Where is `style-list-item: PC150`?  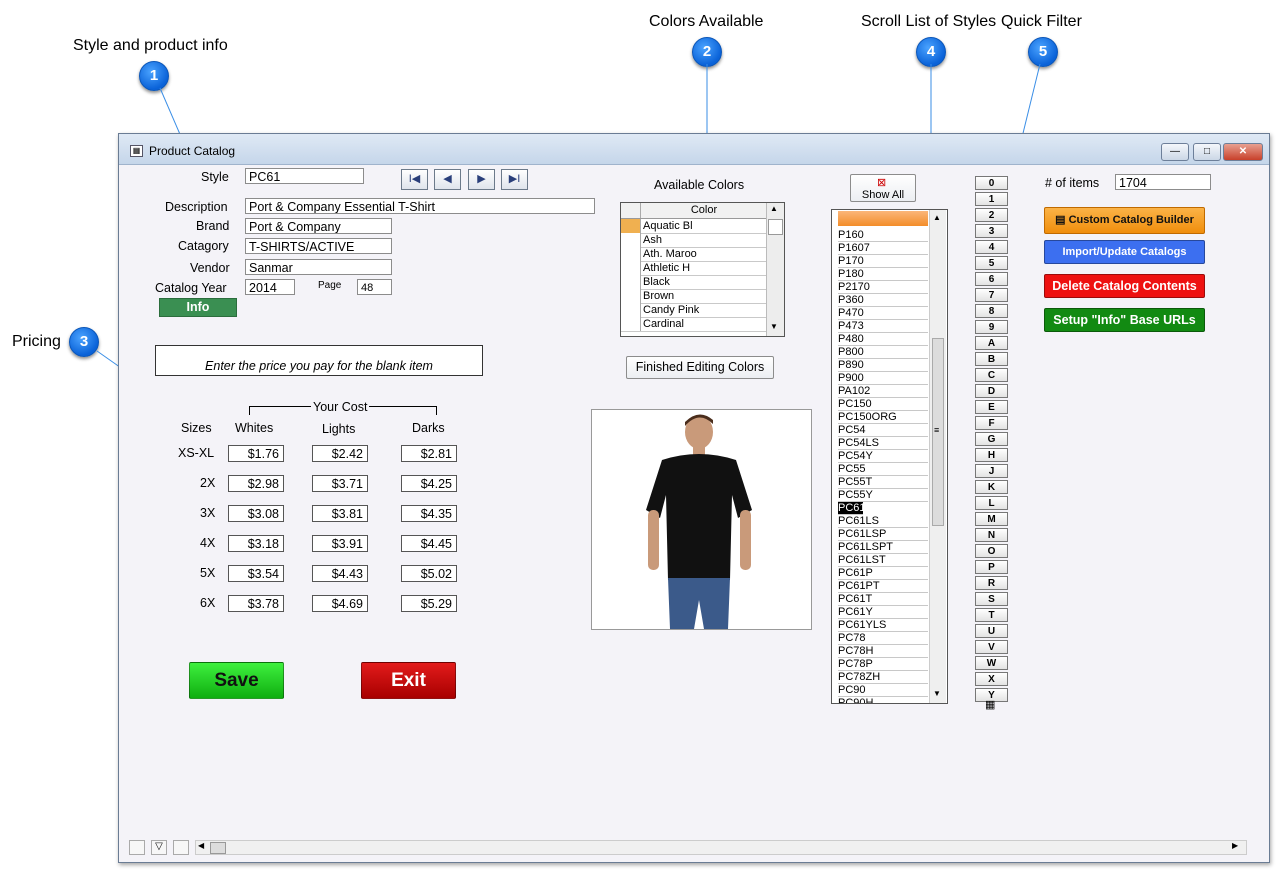 style-list-item: PC150 is located at coordinates (883, 404).